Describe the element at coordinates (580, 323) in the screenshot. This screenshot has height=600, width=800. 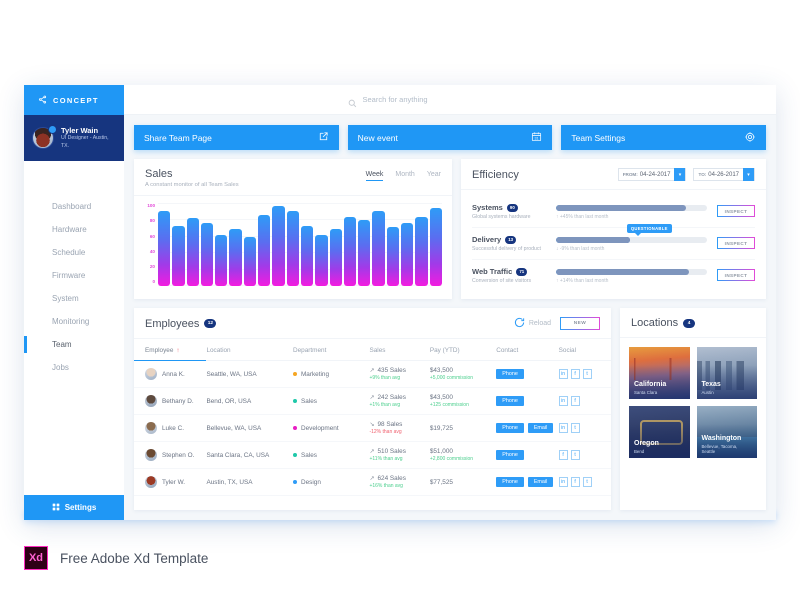
I see `new-employee-button: NEW` at that location.